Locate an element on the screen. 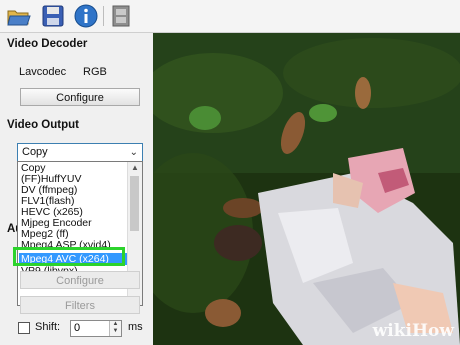 The height and width of the screenshot is (345, 460). shift-label: Shift: is located at coordinates (48, 327).